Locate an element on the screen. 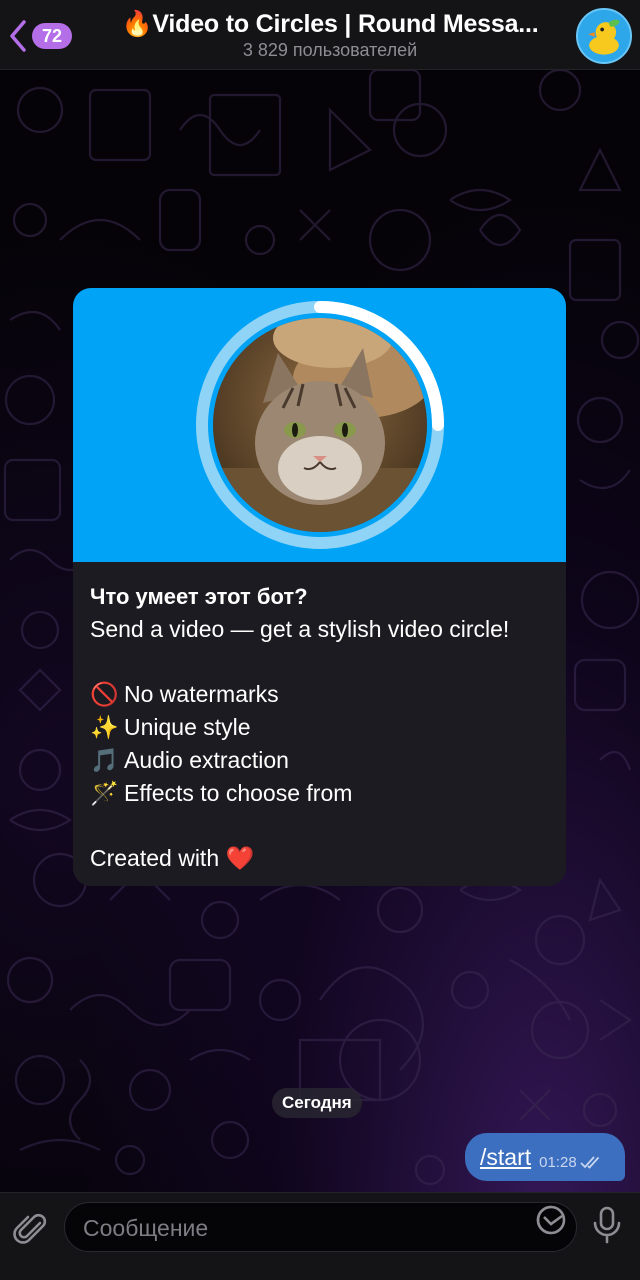  feature-label: Audio extraction is located at coordinates (206, 760).